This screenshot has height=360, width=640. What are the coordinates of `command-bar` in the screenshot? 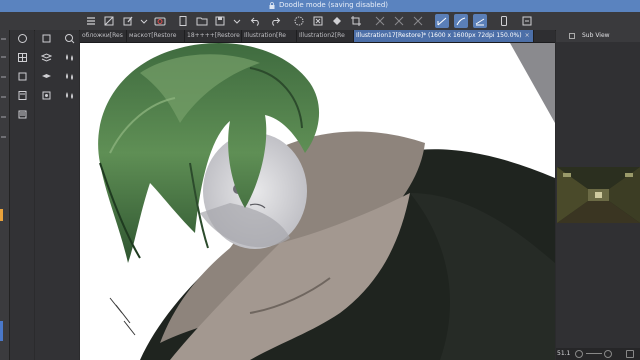 It's located at (320, 21).